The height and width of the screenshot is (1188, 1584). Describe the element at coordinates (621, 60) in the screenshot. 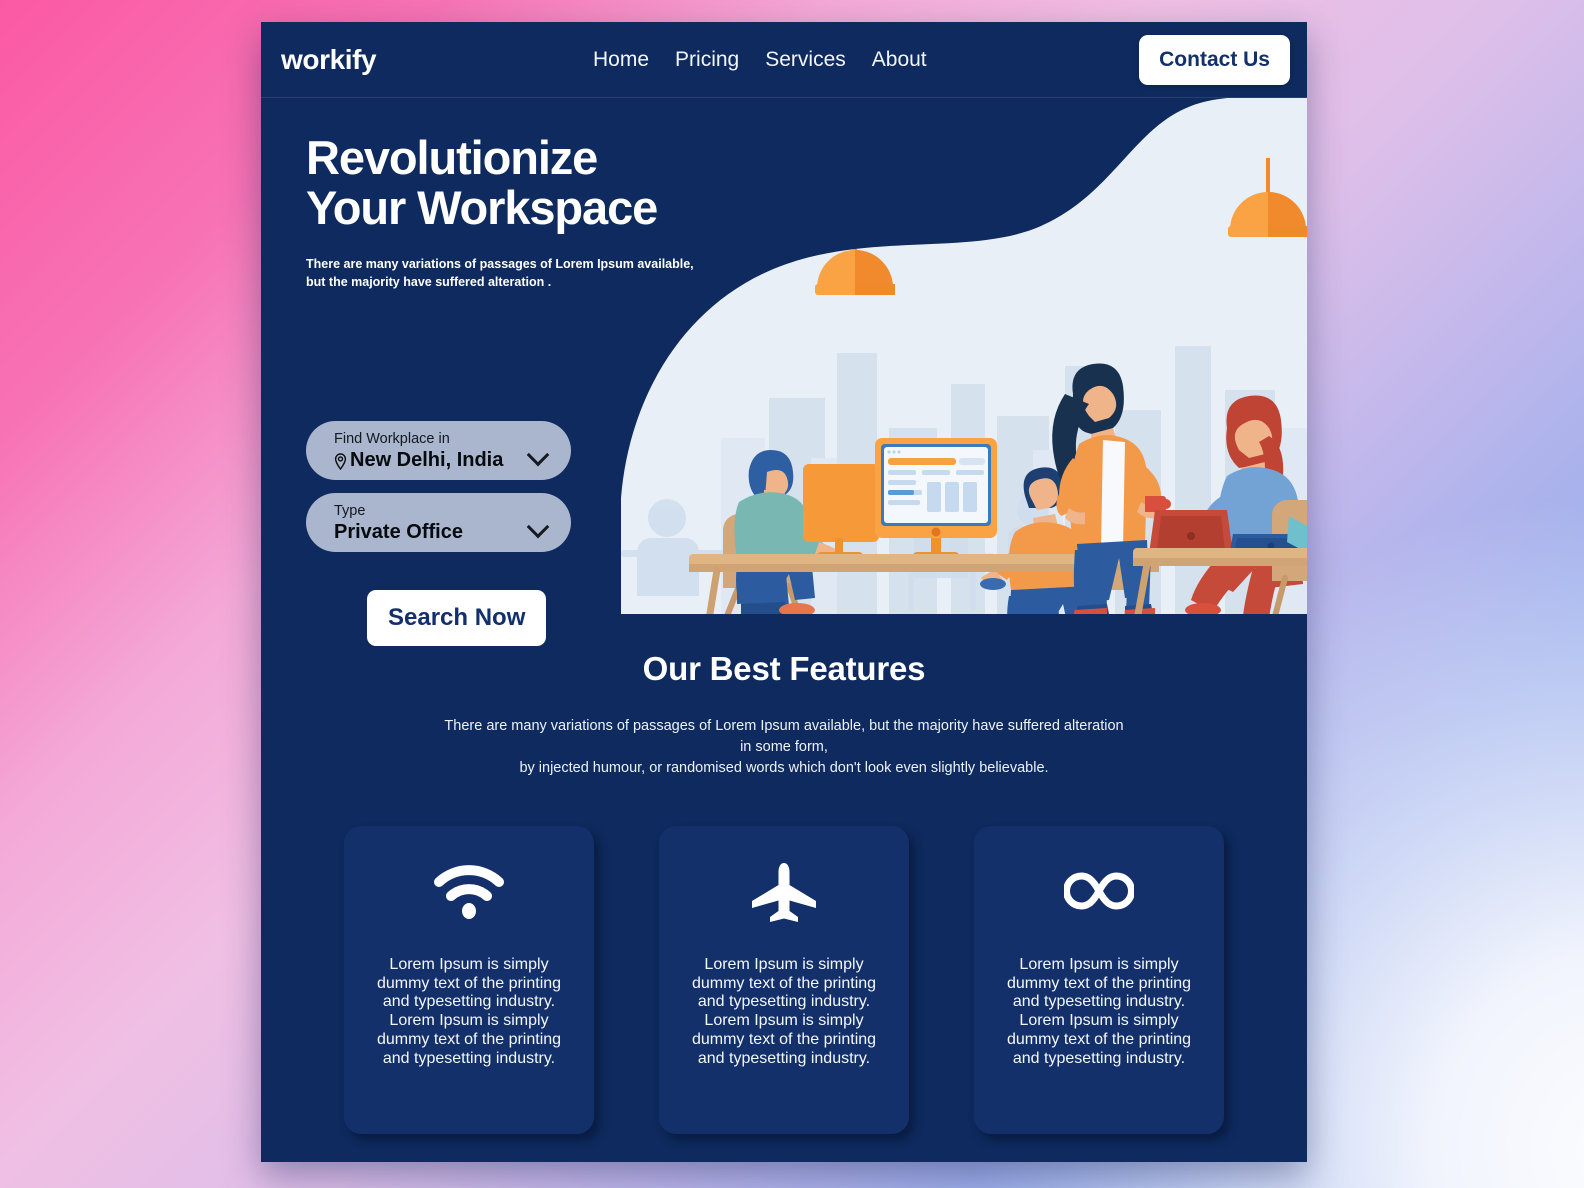

I see `nav-item-home: Home` at that location.